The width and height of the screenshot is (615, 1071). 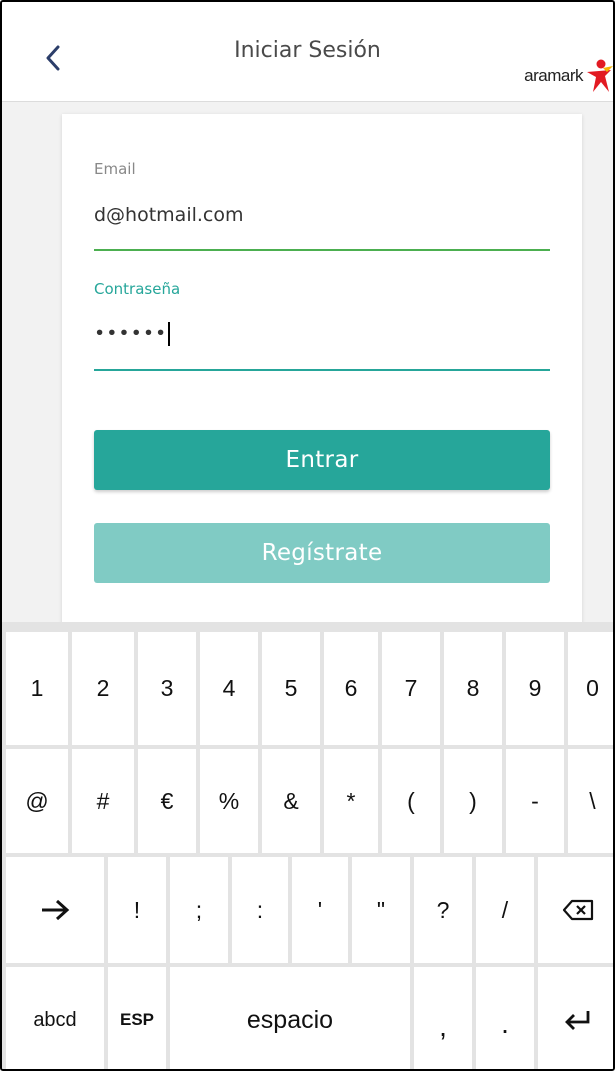 What do you see at coordinates (37, 688) in the screenshot?
I see `key-1: 1` at bounding box center [37, 688].